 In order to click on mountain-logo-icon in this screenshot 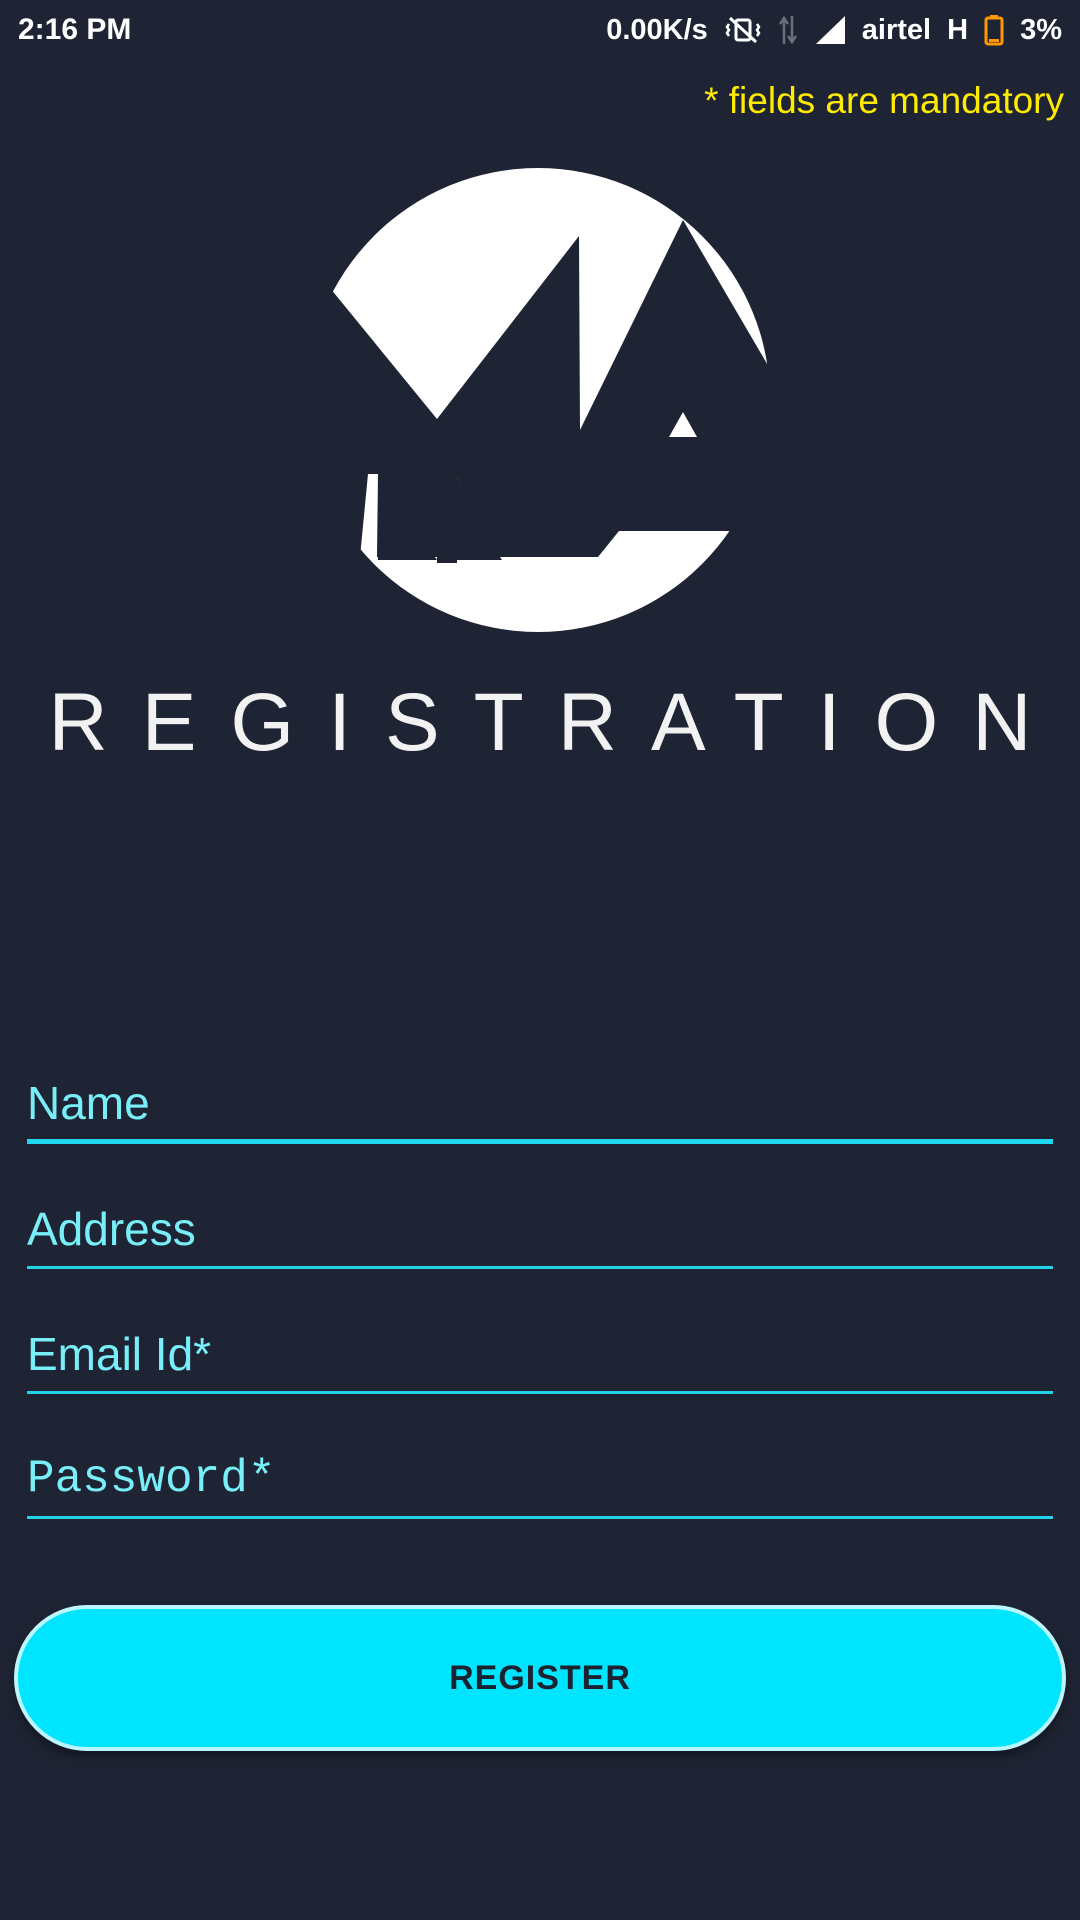, I will do `click(538, 403)`.